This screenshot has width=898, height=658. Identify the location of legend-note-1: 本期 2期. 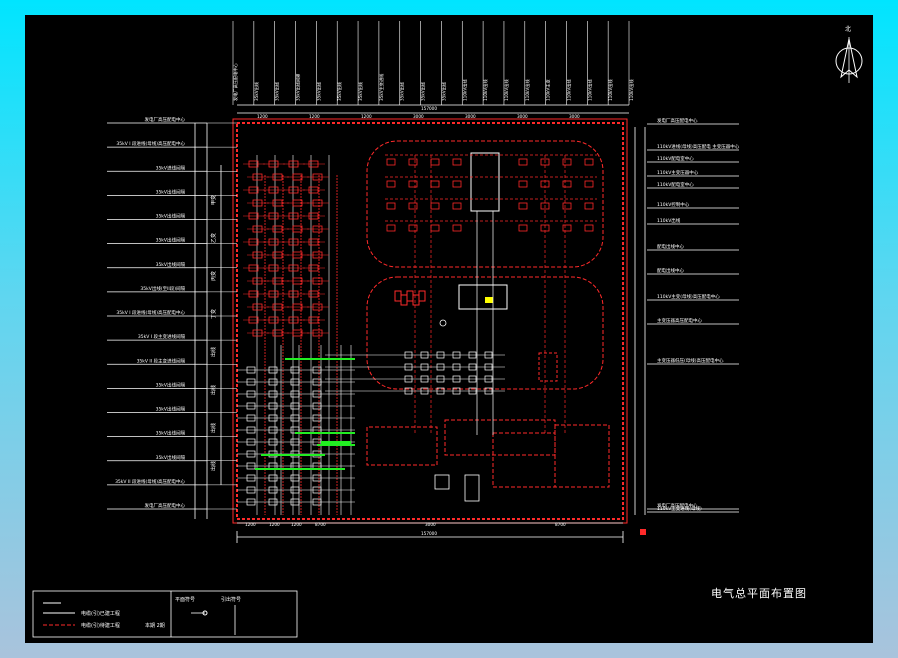
(155, 625).